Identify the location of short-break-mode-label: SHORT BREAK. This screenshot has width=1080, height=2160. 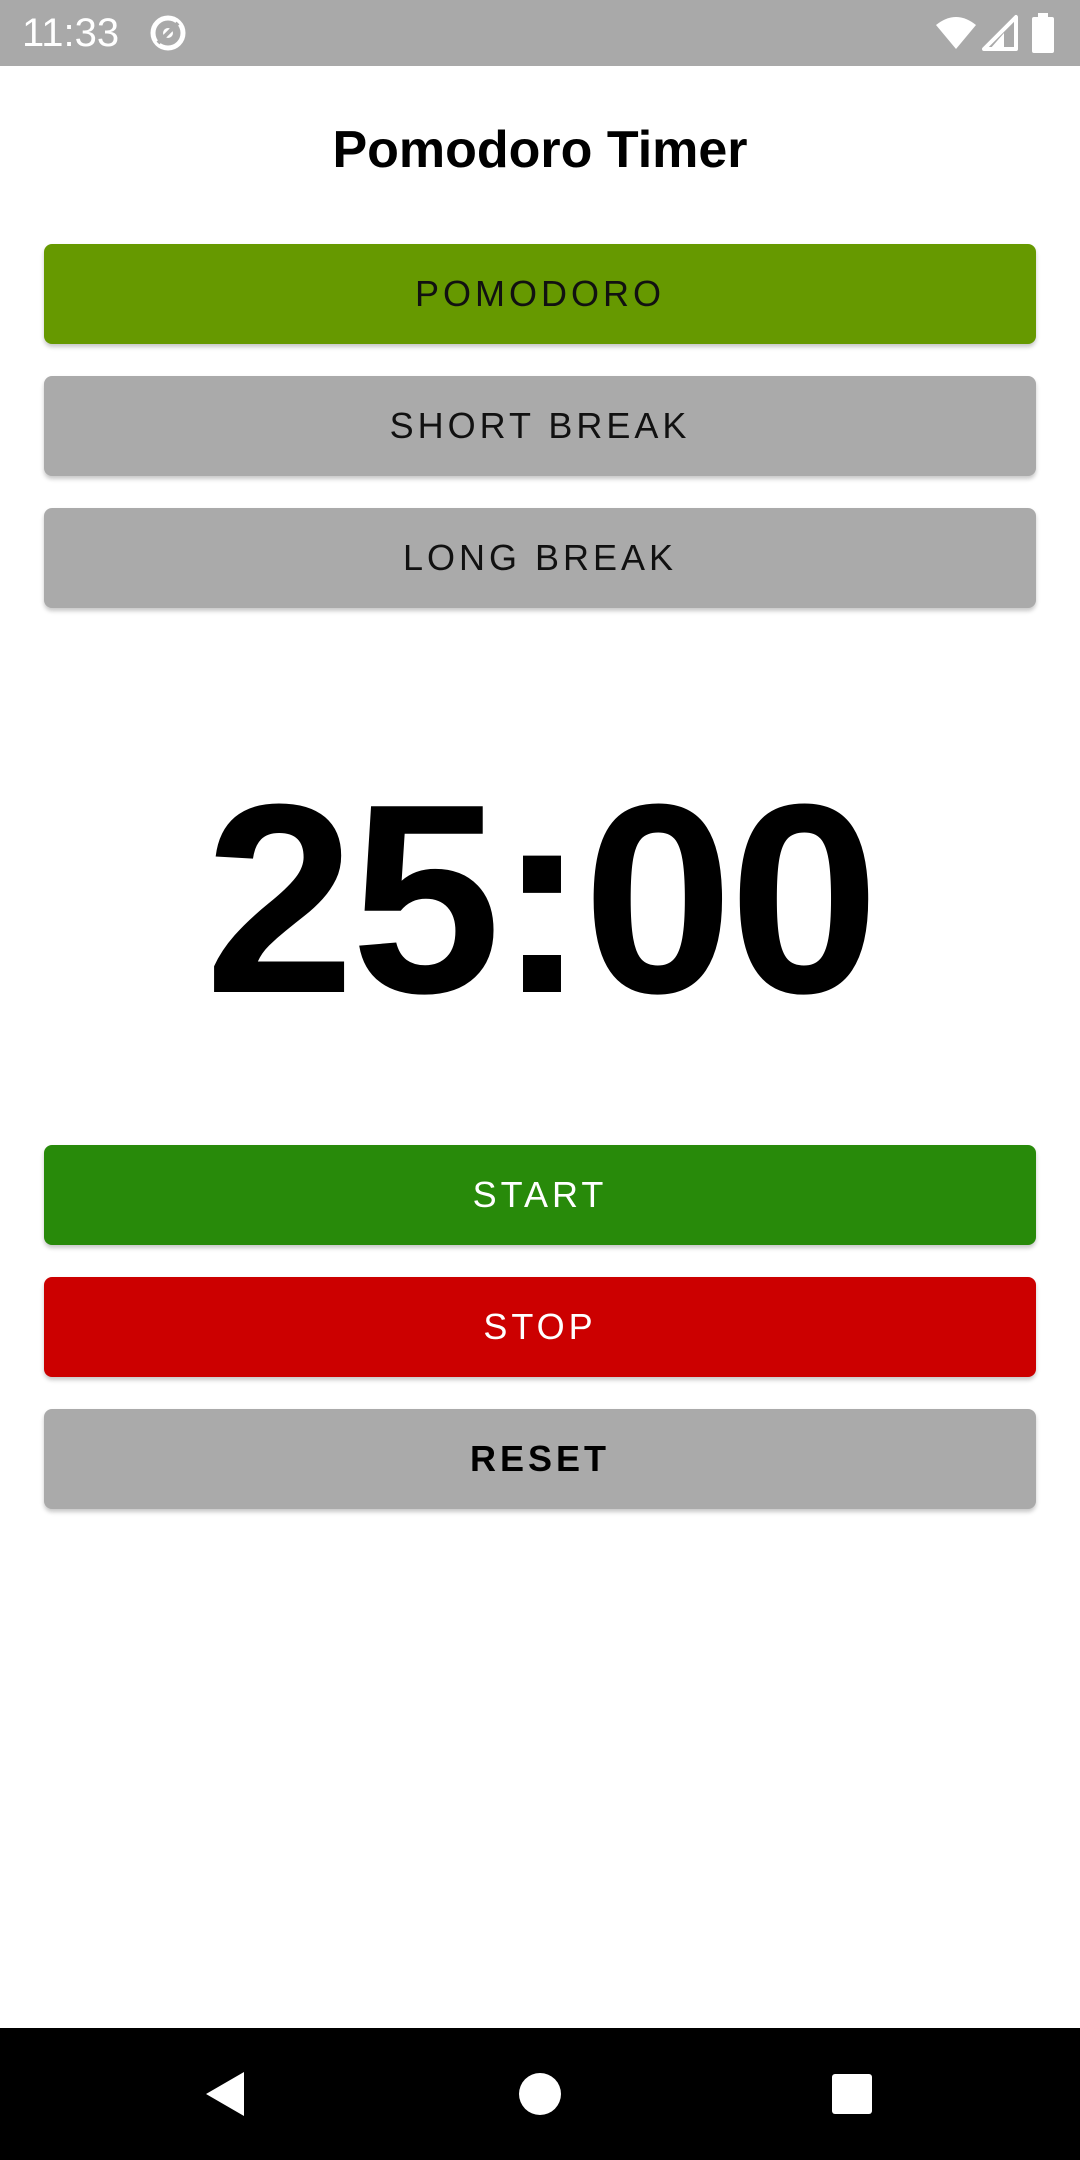
(540, 425).